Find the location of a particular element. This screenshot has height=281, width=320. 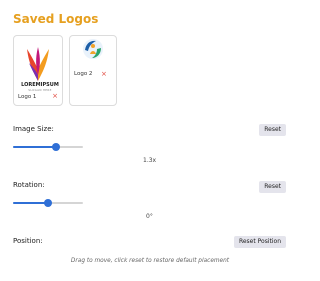

logo-2-remove-icon: × is located at coordinates (104, 74).